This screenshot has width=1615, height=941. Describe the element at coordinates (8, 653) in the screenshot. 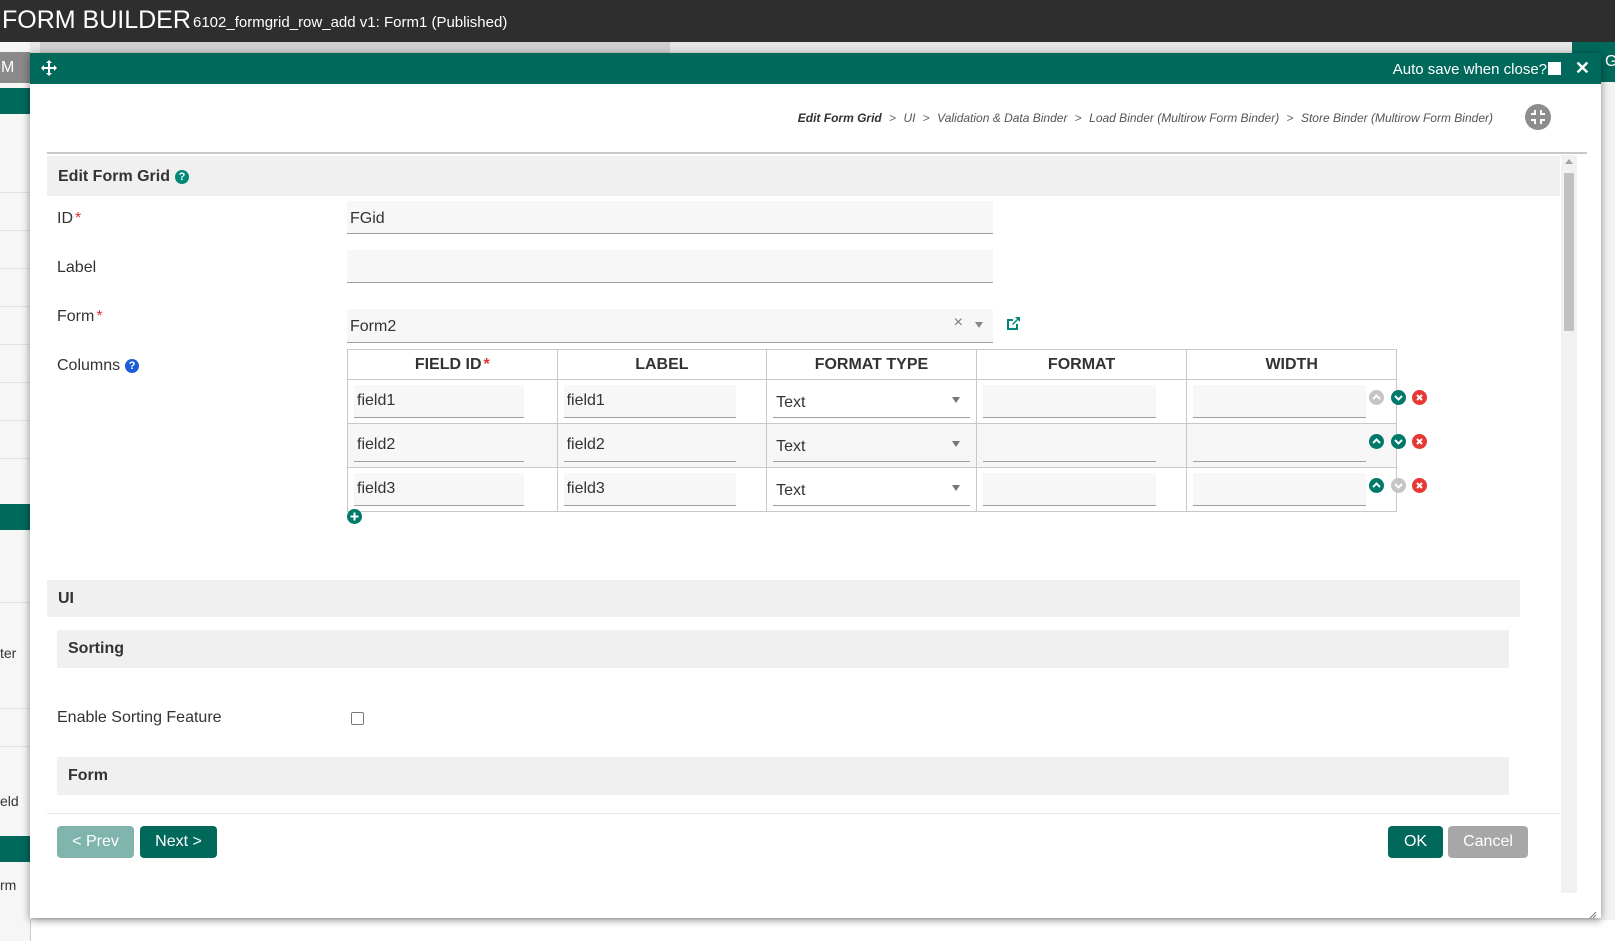

I see `background-text-fragment: ter` at that location.